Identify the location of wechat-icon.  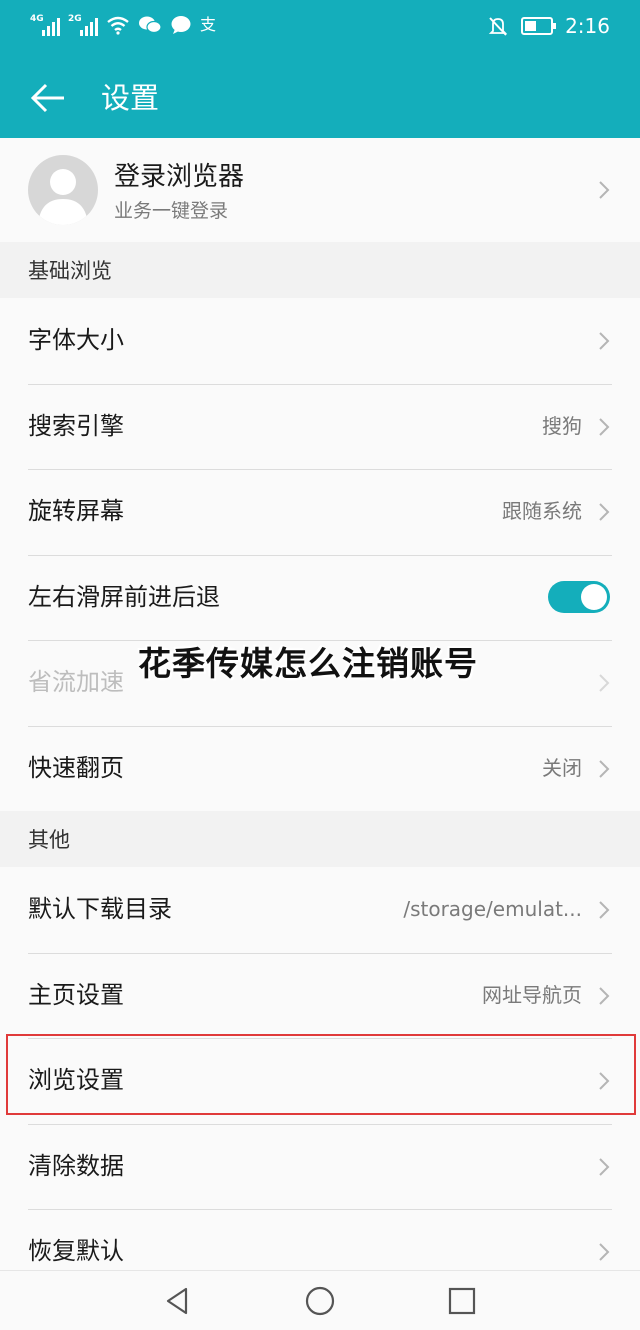
(150, 25).